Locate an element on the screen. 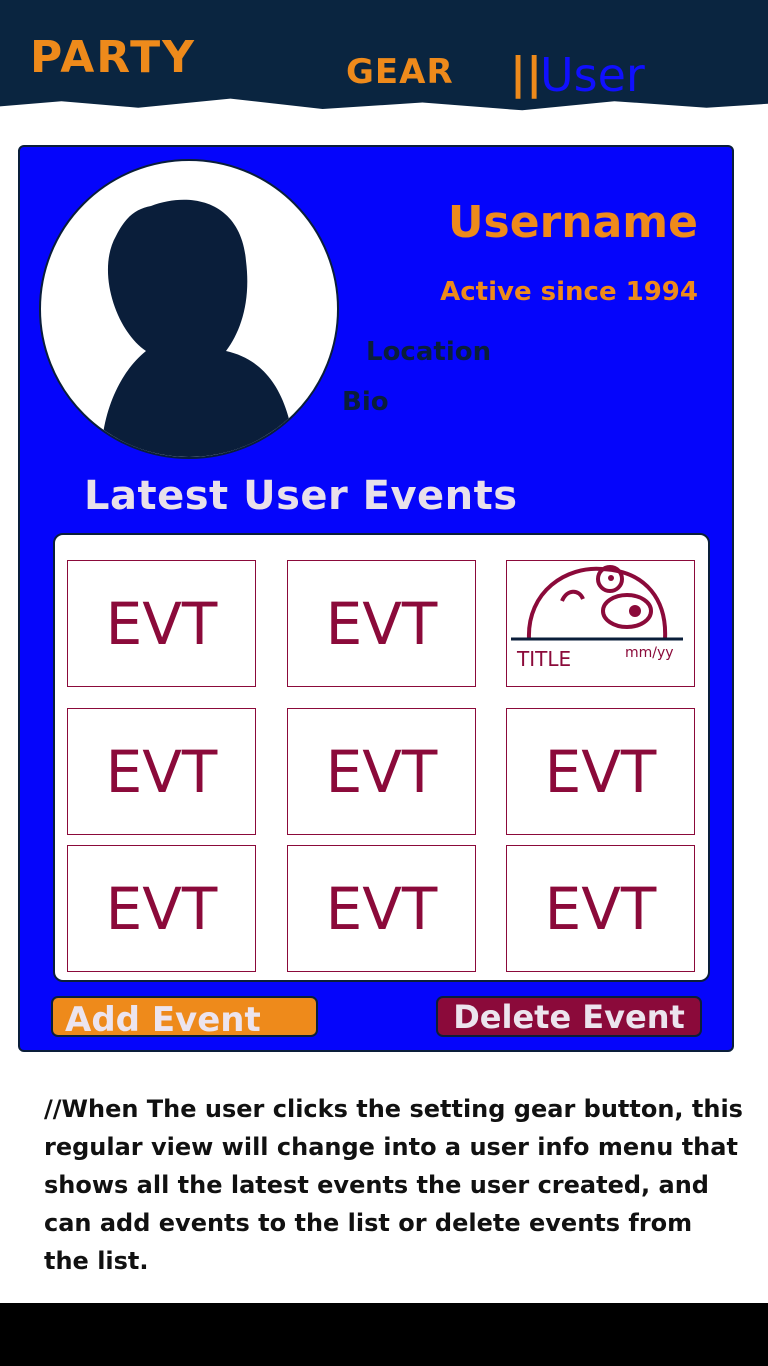  profile-username: Username is located at coordinates (572, 222).